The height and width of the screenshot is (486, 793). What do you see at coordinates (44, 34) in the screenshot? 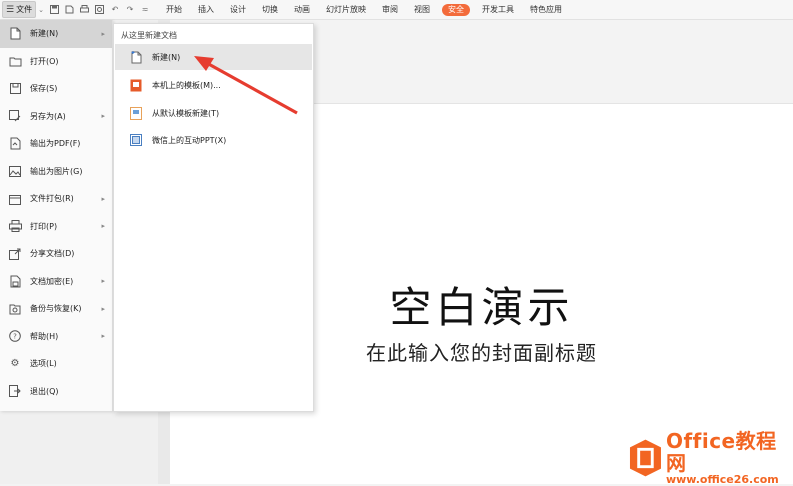
I see `file-menu-item-label: 新建(N)` at bounding box center [44, 34].